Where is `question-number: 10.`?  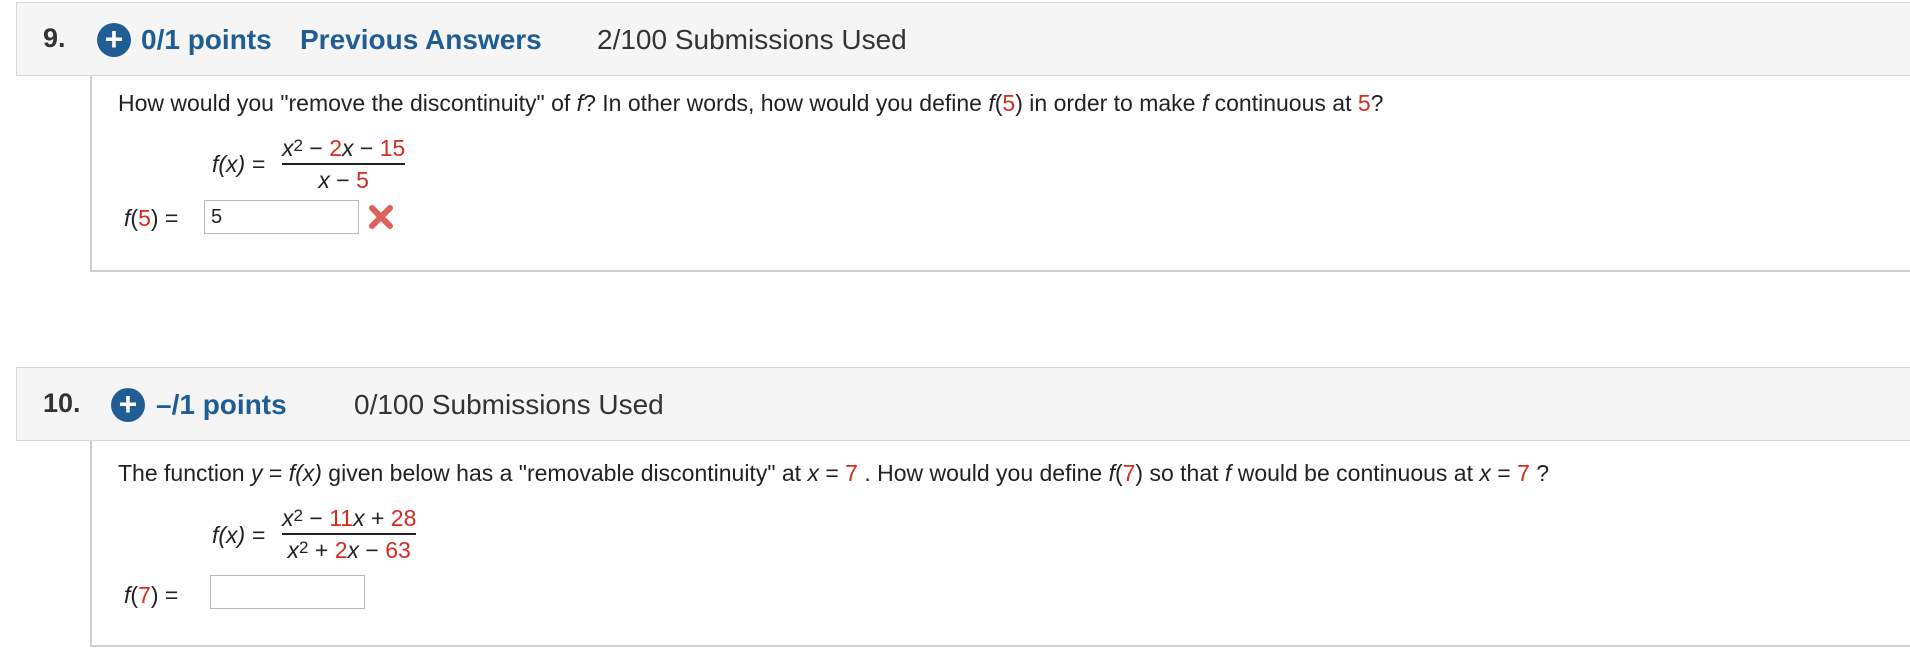
question-number: 10. is located at coordinates (62, 403).